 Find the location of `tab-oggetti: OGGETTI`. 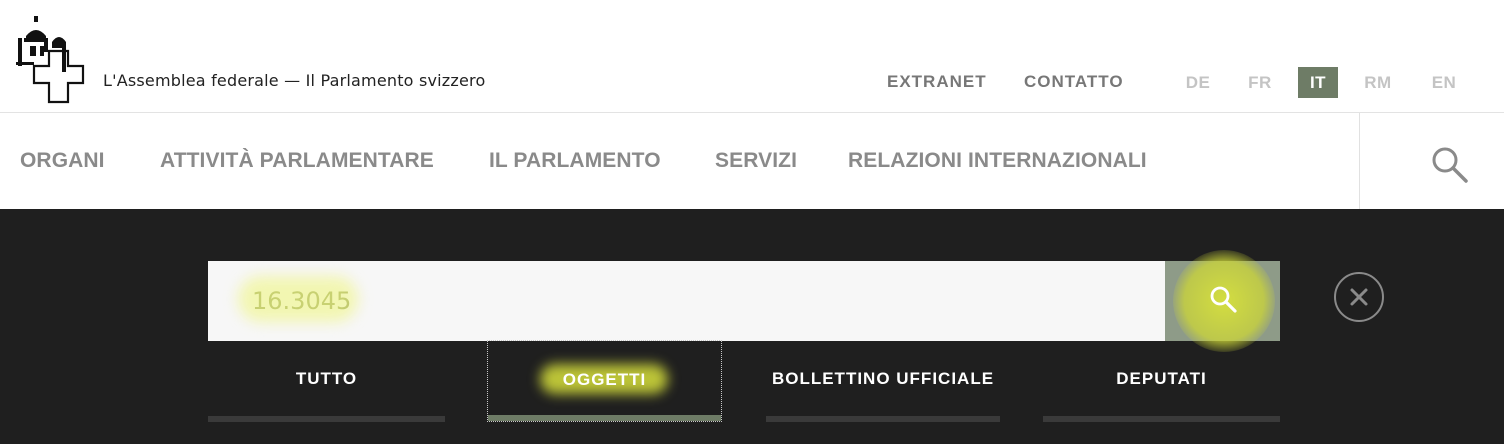

tab-oggetti: OGGETTI is located at coordinates (604, 381).